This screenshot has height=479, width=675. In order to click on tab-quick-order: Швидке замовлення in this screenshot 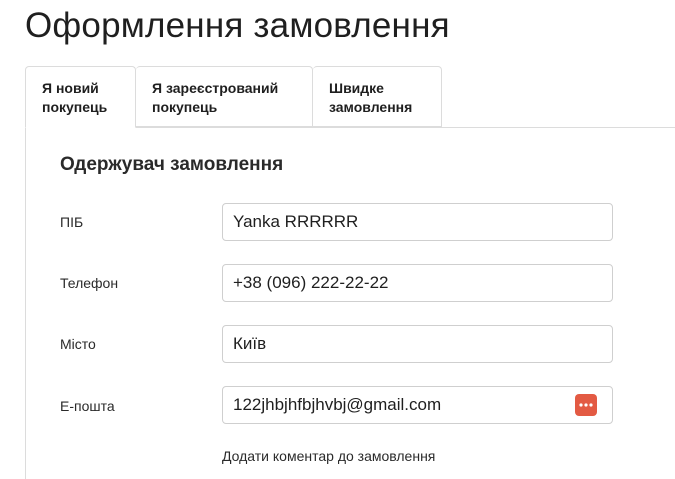, I will do `click(377, 96)`.